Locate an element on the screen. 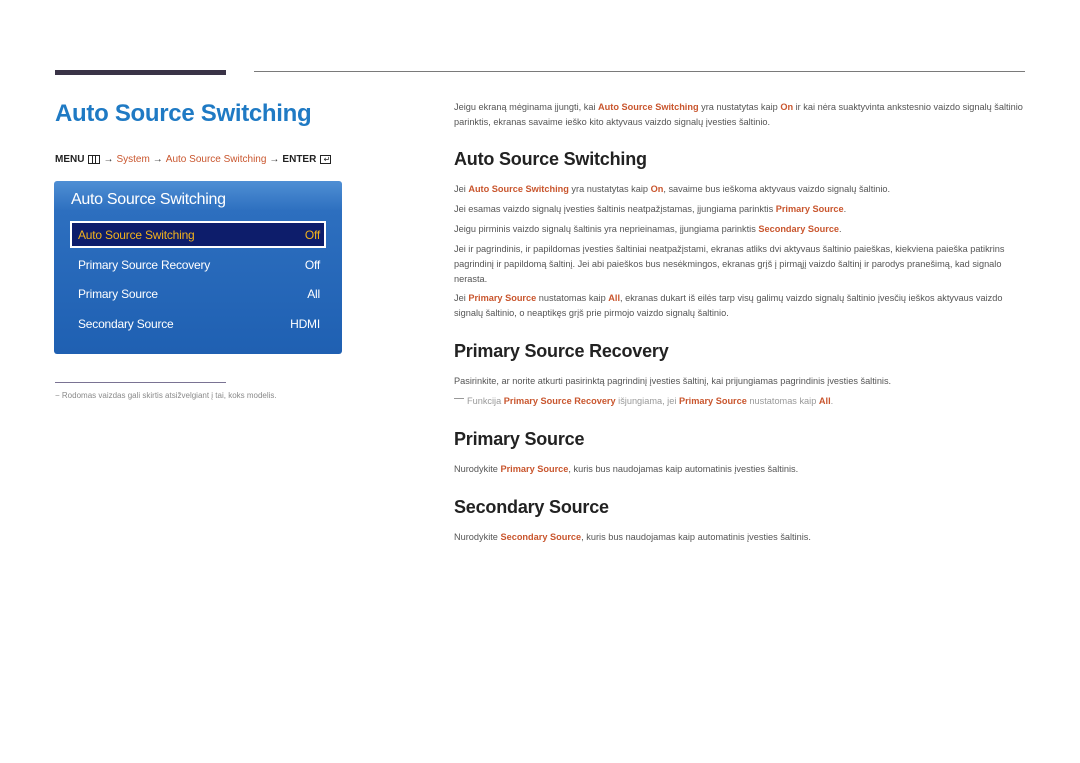 This screenshot has height=763, width=1080. section-heading-primary-source-recovery: Primary Source Recovery is located at coordinates (561, 351).